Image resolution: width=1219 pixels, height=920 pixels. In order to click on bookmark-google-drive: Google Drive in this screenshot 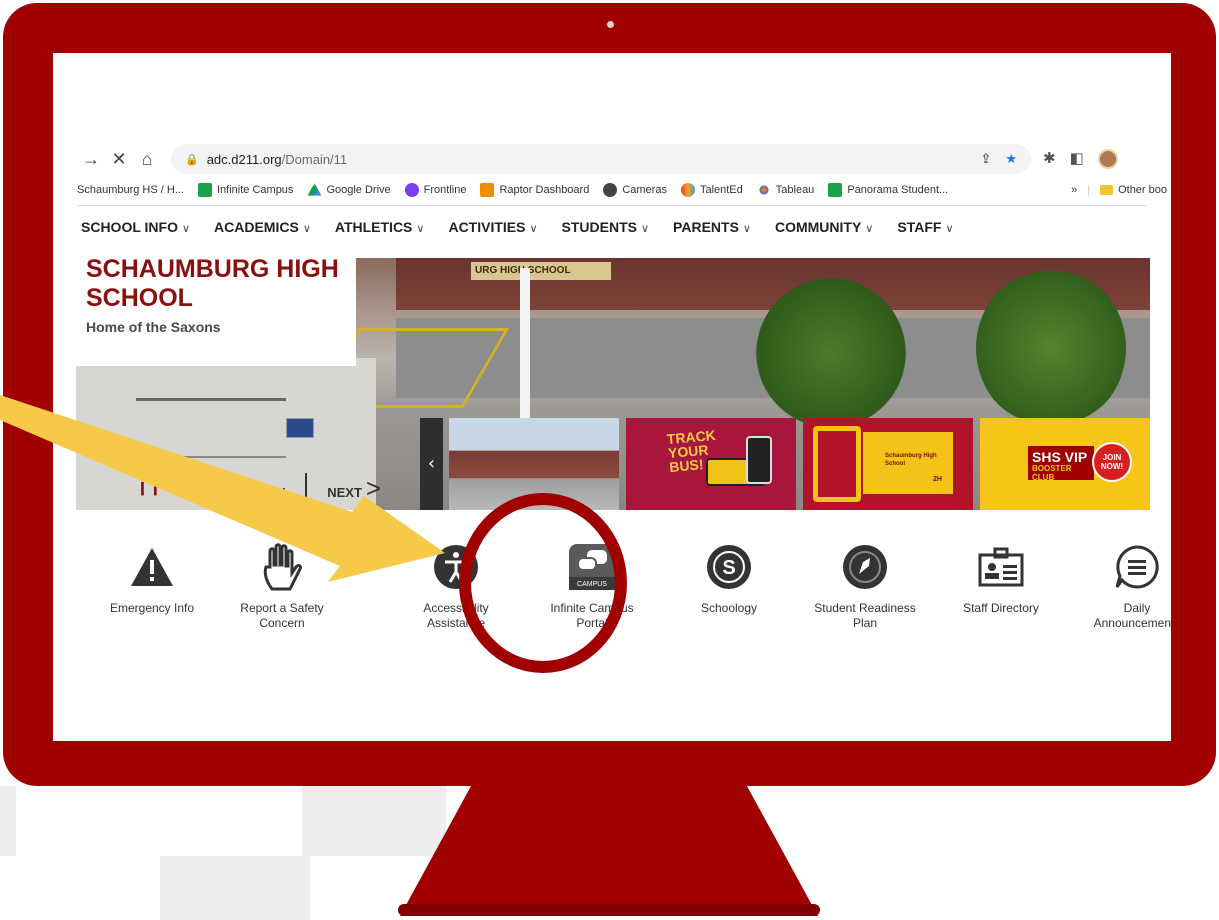, I will do `click(349, 190)`.